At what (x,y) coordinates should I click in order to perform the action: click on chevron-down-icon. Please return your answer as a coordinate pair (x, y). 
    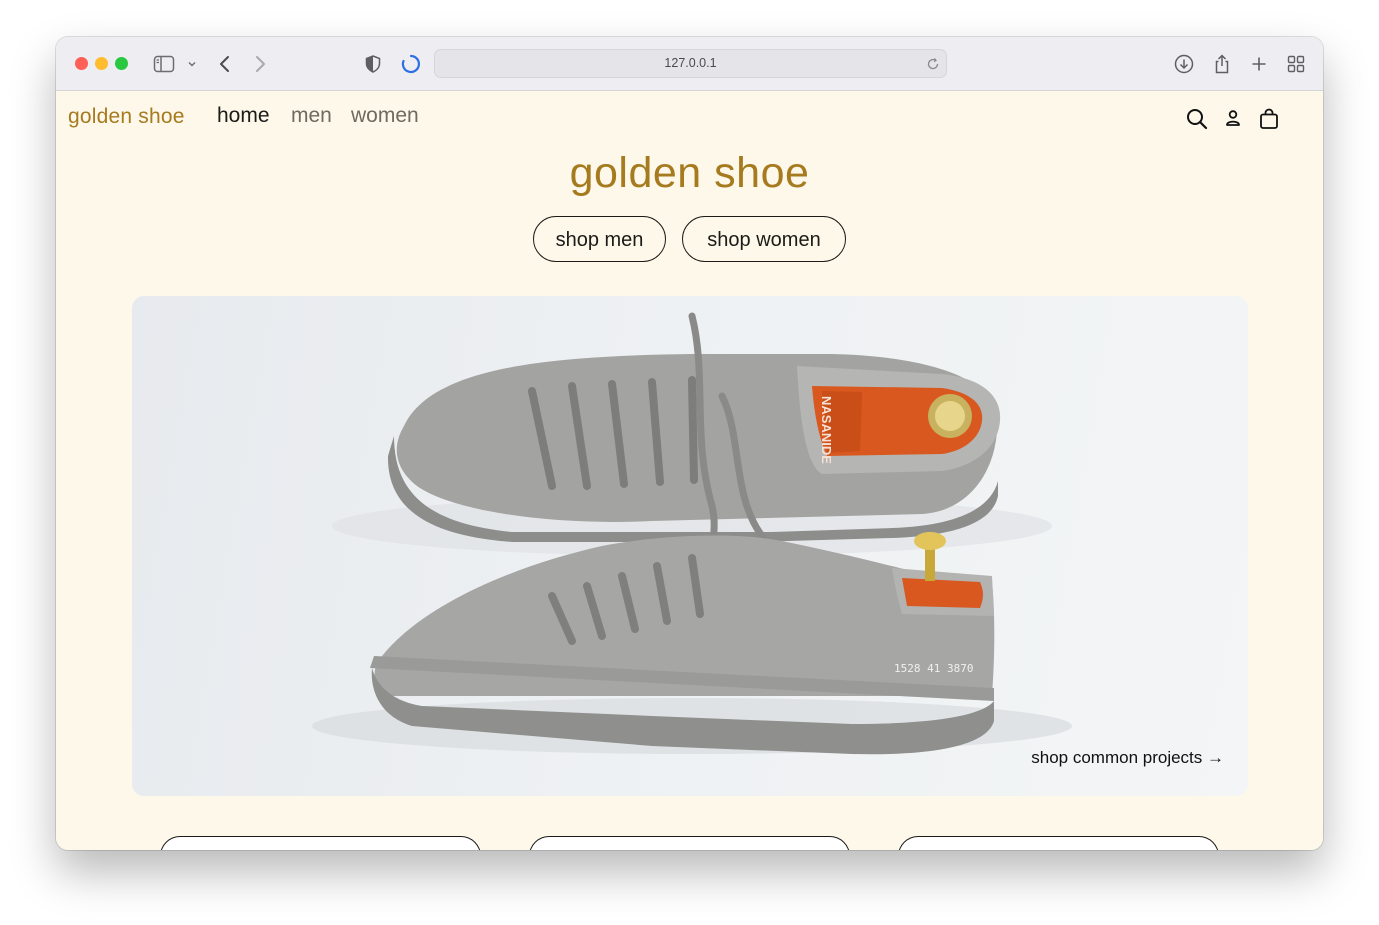
    Looking at the image, I should click on (192, 64).